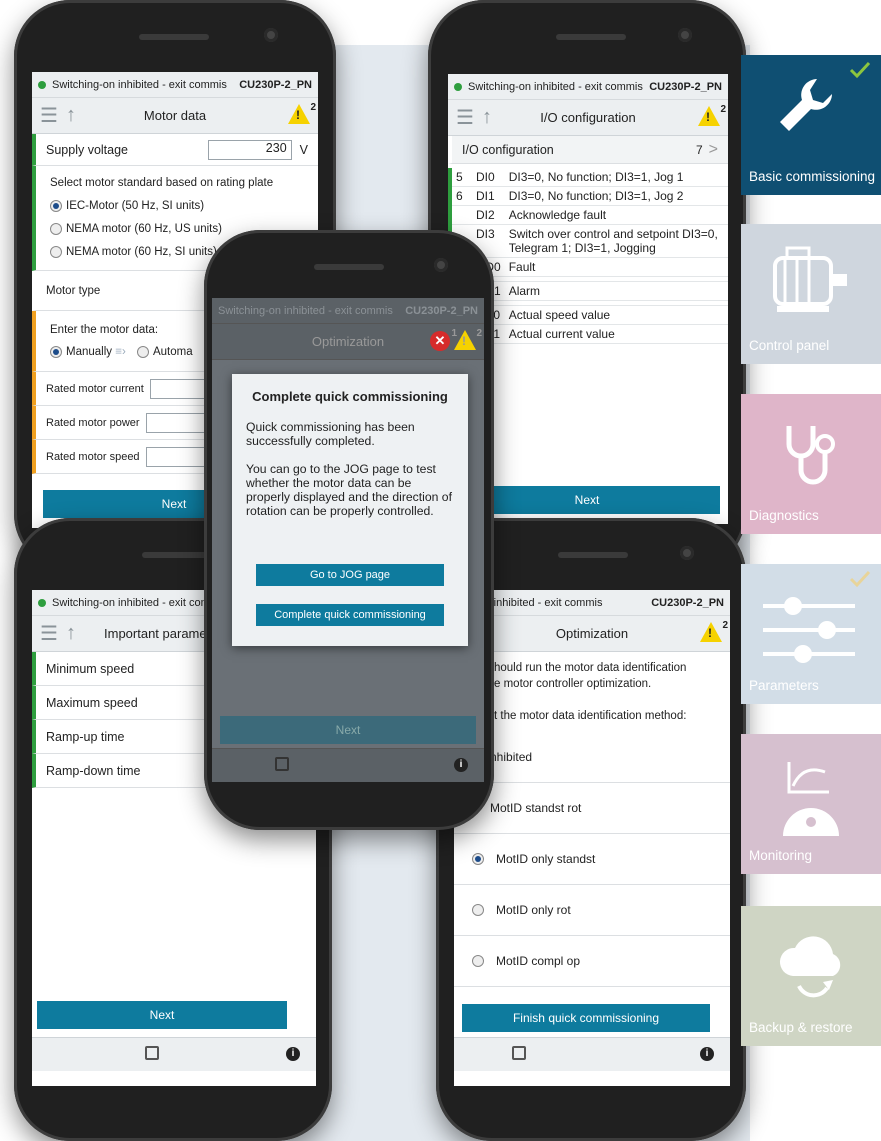 The width and height of the screenshot is (881, 1141). Describe the element at coordinates (784, 685) in the screenshot. I see `tile-label: Parameters` at that location.